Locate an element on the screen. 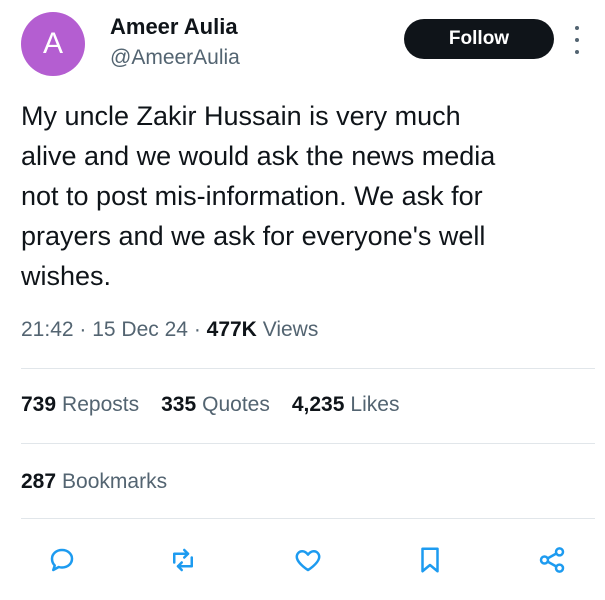  author-name: Ameer Aulia is located at coordinates (174, 27).